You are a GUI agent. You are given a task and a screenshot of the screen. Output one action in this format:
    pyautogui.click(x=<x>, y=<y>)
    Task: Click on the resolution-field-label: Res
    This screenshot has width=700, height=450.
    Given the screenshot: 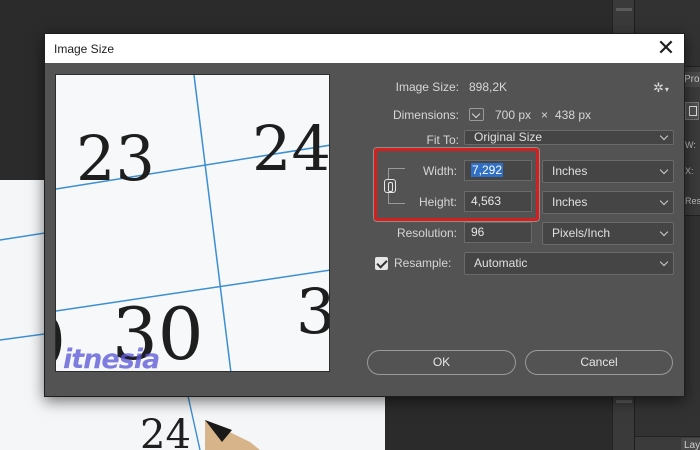 What is the action you would take?
    pyautogui.click(x=692, y=201)
    